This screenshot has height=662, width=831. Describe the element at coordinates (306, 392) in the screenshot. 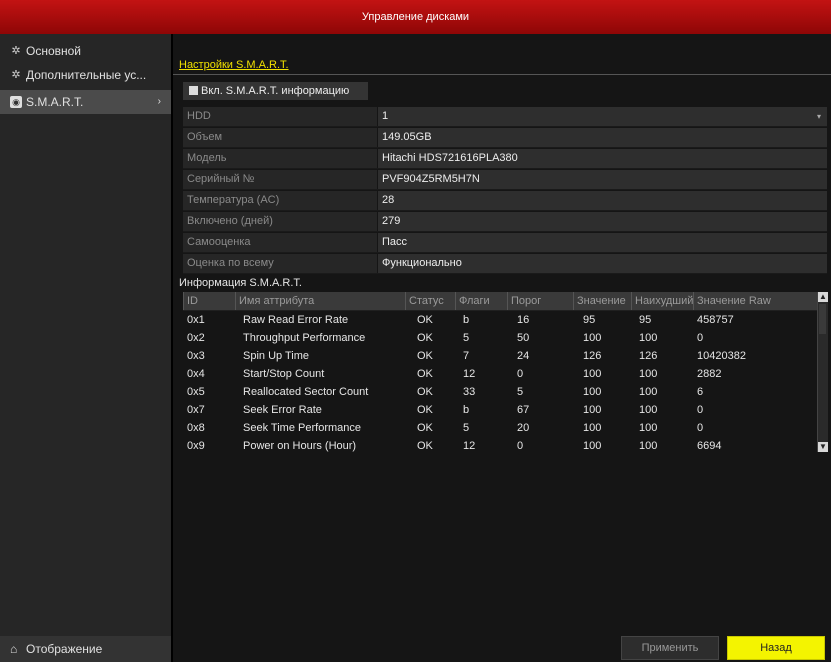

I see `cell-attribute: Reallocated Sector Count` at that location.